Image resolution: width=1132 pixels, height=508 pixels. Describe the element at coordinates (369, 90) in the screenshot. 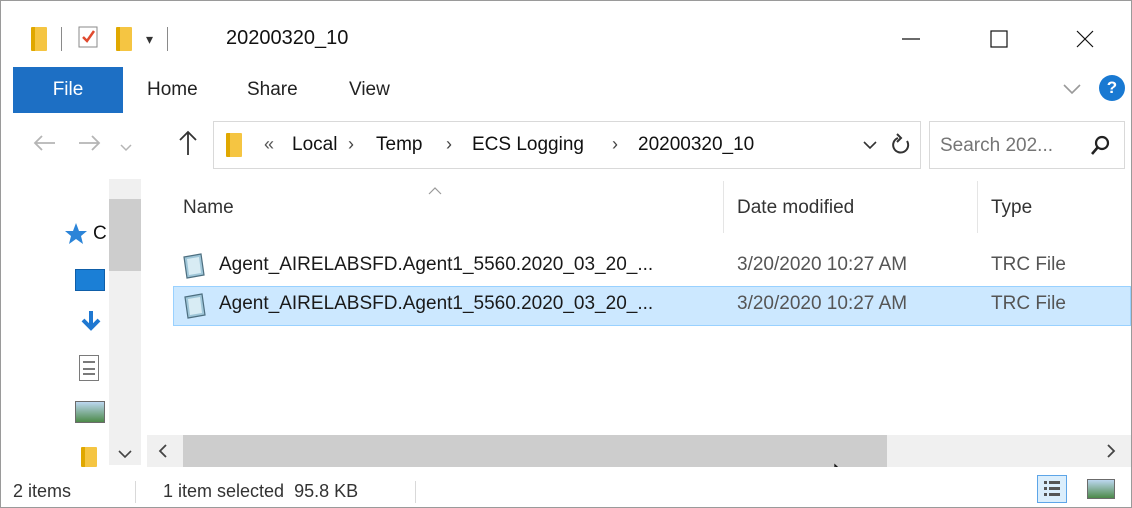

I see `tab-view: View` at that location.